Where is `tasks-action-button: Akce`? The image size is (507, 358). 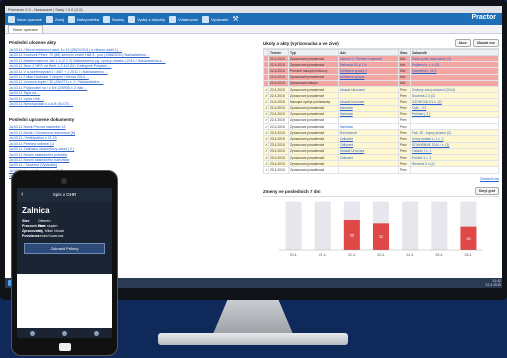
tasks-action-button: Akce is located at coordinates (462, 43).